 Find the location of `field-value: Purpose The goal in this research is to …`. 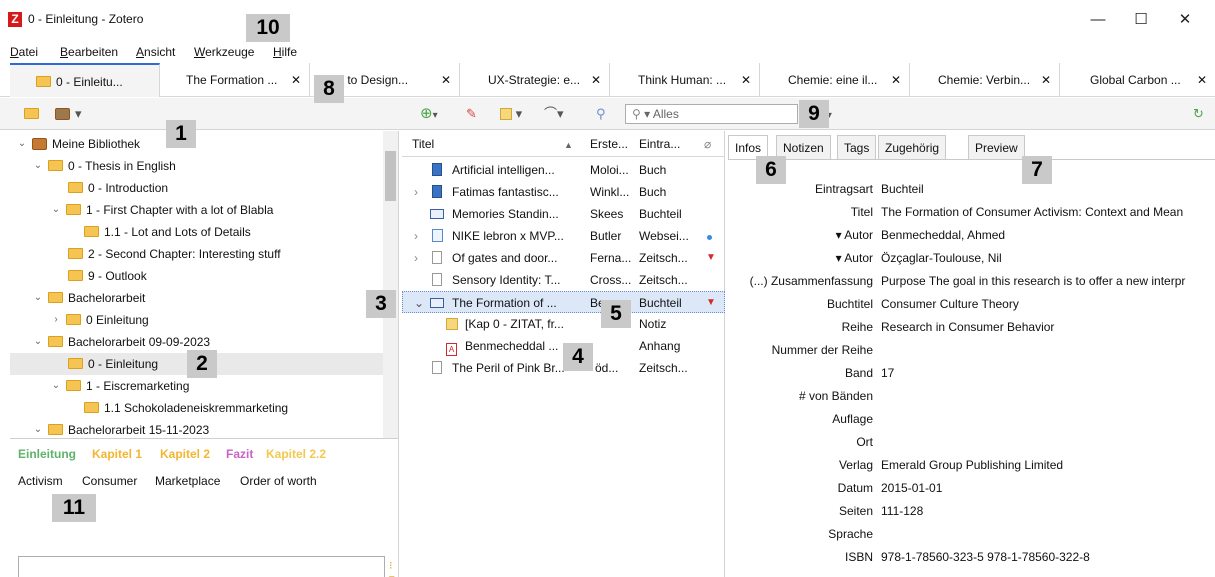

field-value: Purpose The goal in this research is to … is located at coordinates (1033, 281).